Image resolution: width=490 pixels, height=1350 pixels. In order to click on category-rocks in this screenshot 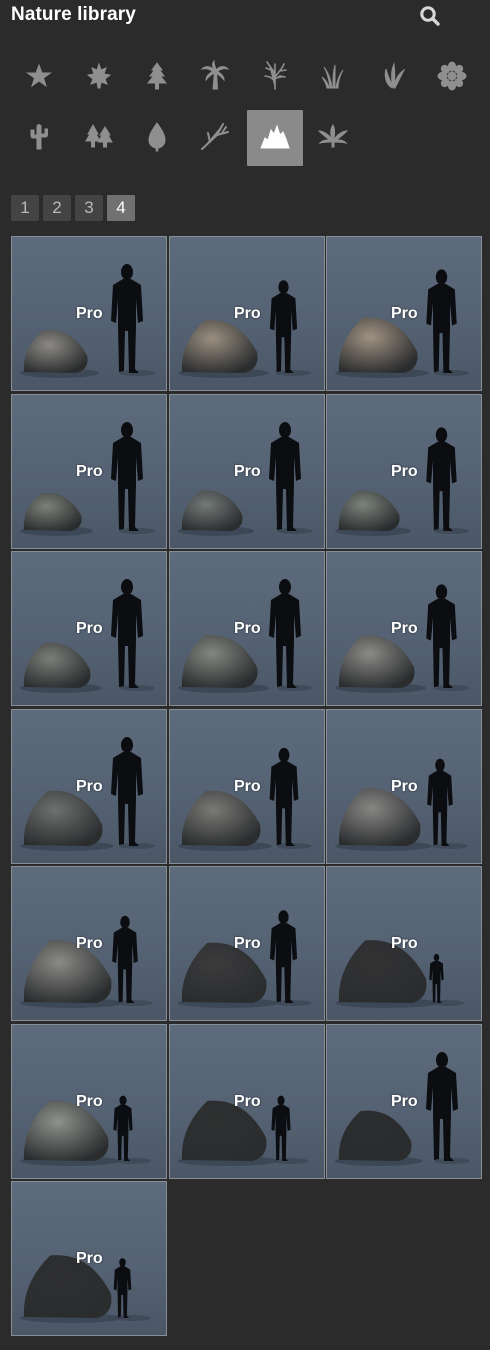, I will do `click(275, 138)`.